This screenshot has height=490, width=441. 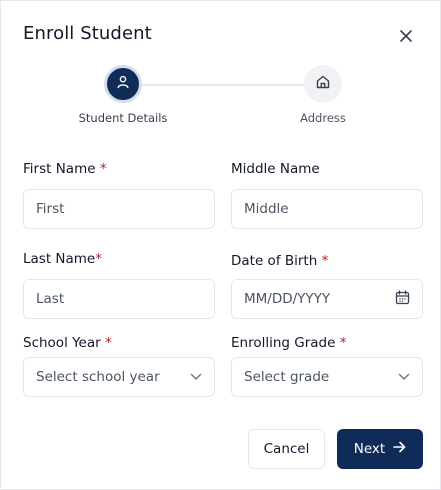 I want to click on user-icon, so click(x=123, y=84).